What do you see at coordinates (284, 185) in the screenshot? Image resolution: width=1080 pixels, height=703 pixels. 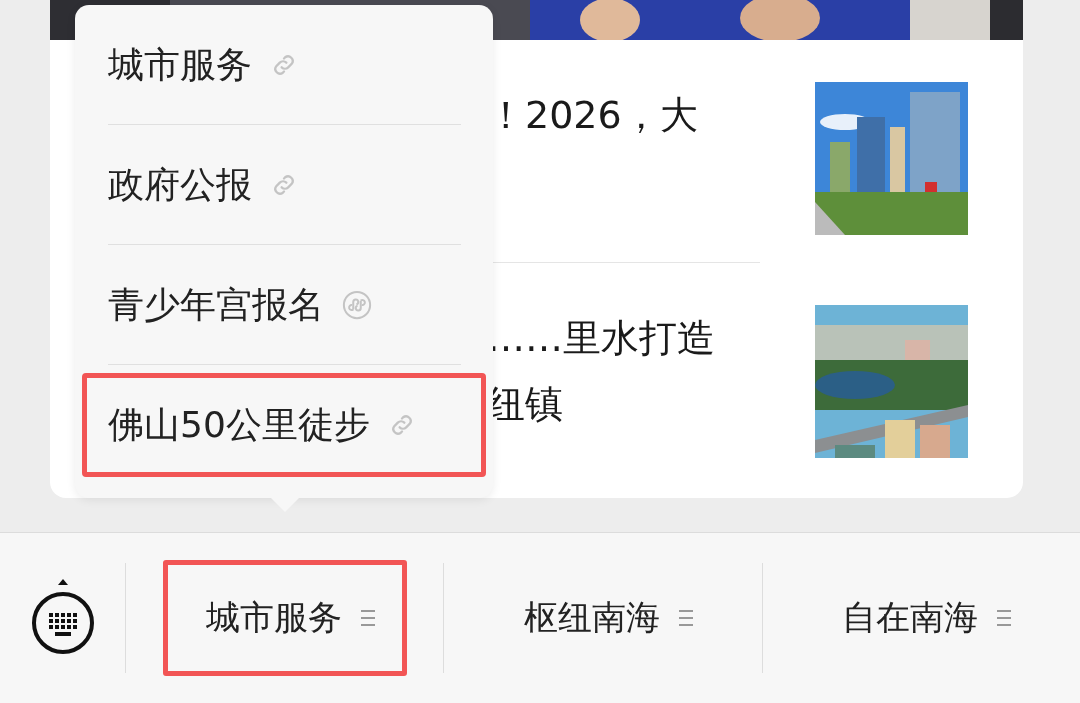 I see `menu-item: 政府公报` at bounding box center [284, 185].